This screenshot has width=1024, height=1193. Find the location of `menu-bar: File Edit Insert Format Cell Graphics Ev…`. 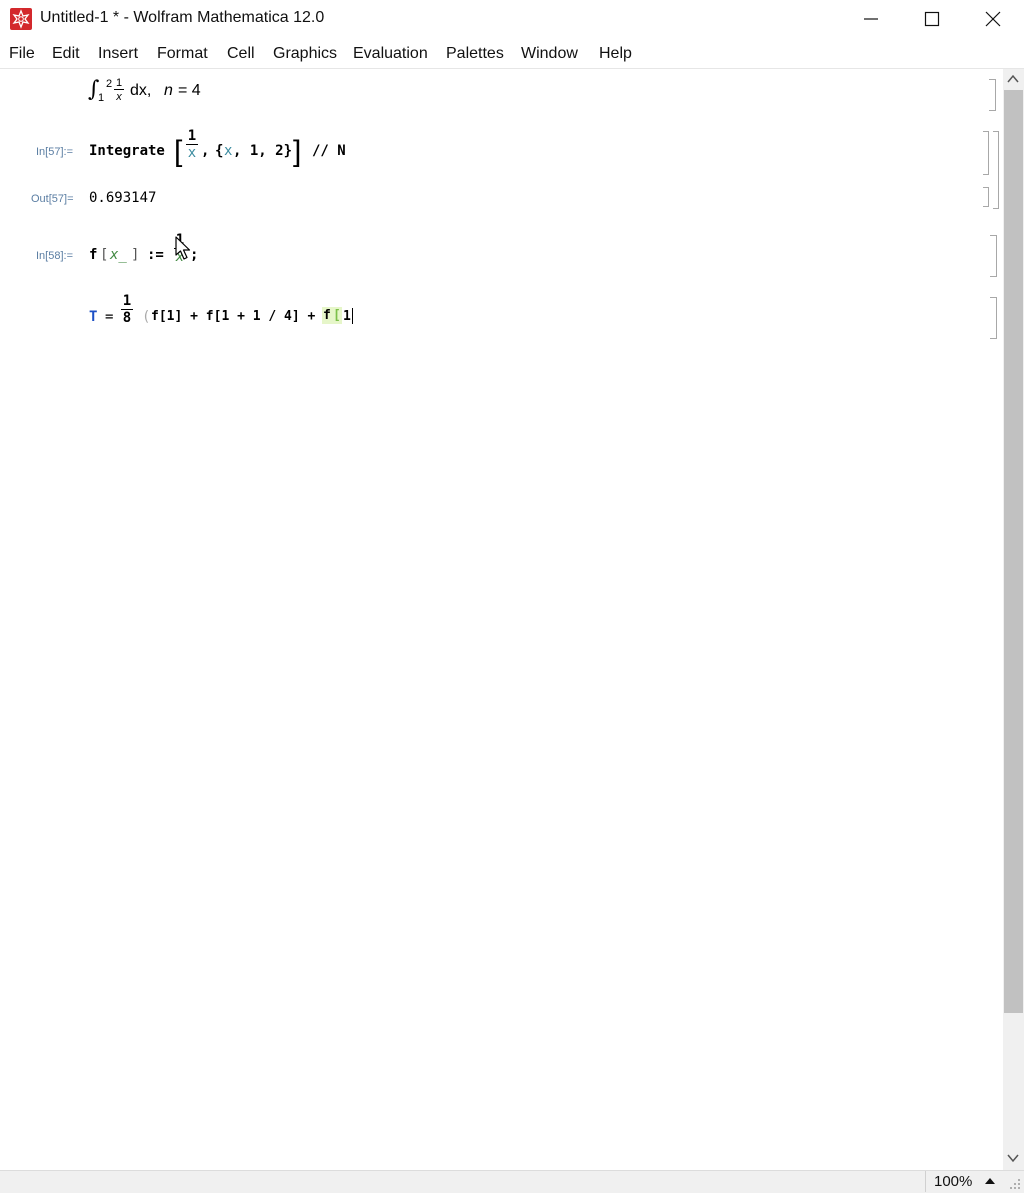

menu-bar: File Edit Insert Format Cell Graphics Ev… is located at coordinates (512, 53).